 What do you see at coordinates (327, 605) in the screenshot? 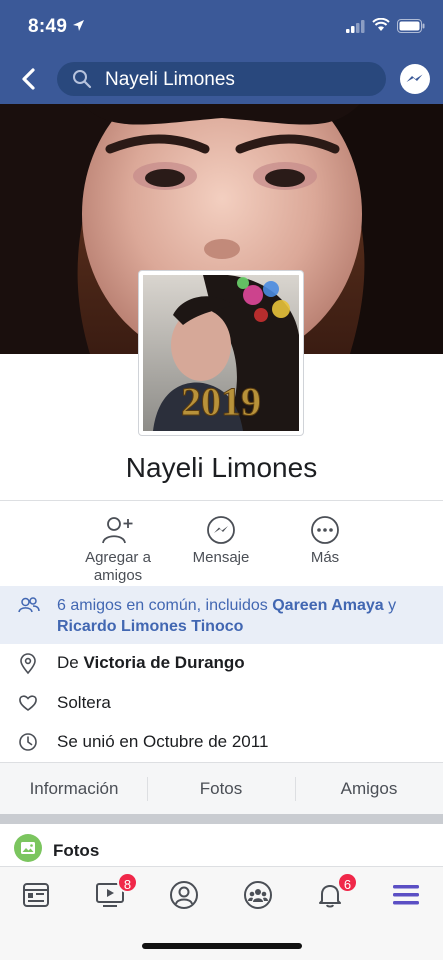
I see `mutual-friend-link-1: Qareen Amaya` at bounding box center [327, 605].